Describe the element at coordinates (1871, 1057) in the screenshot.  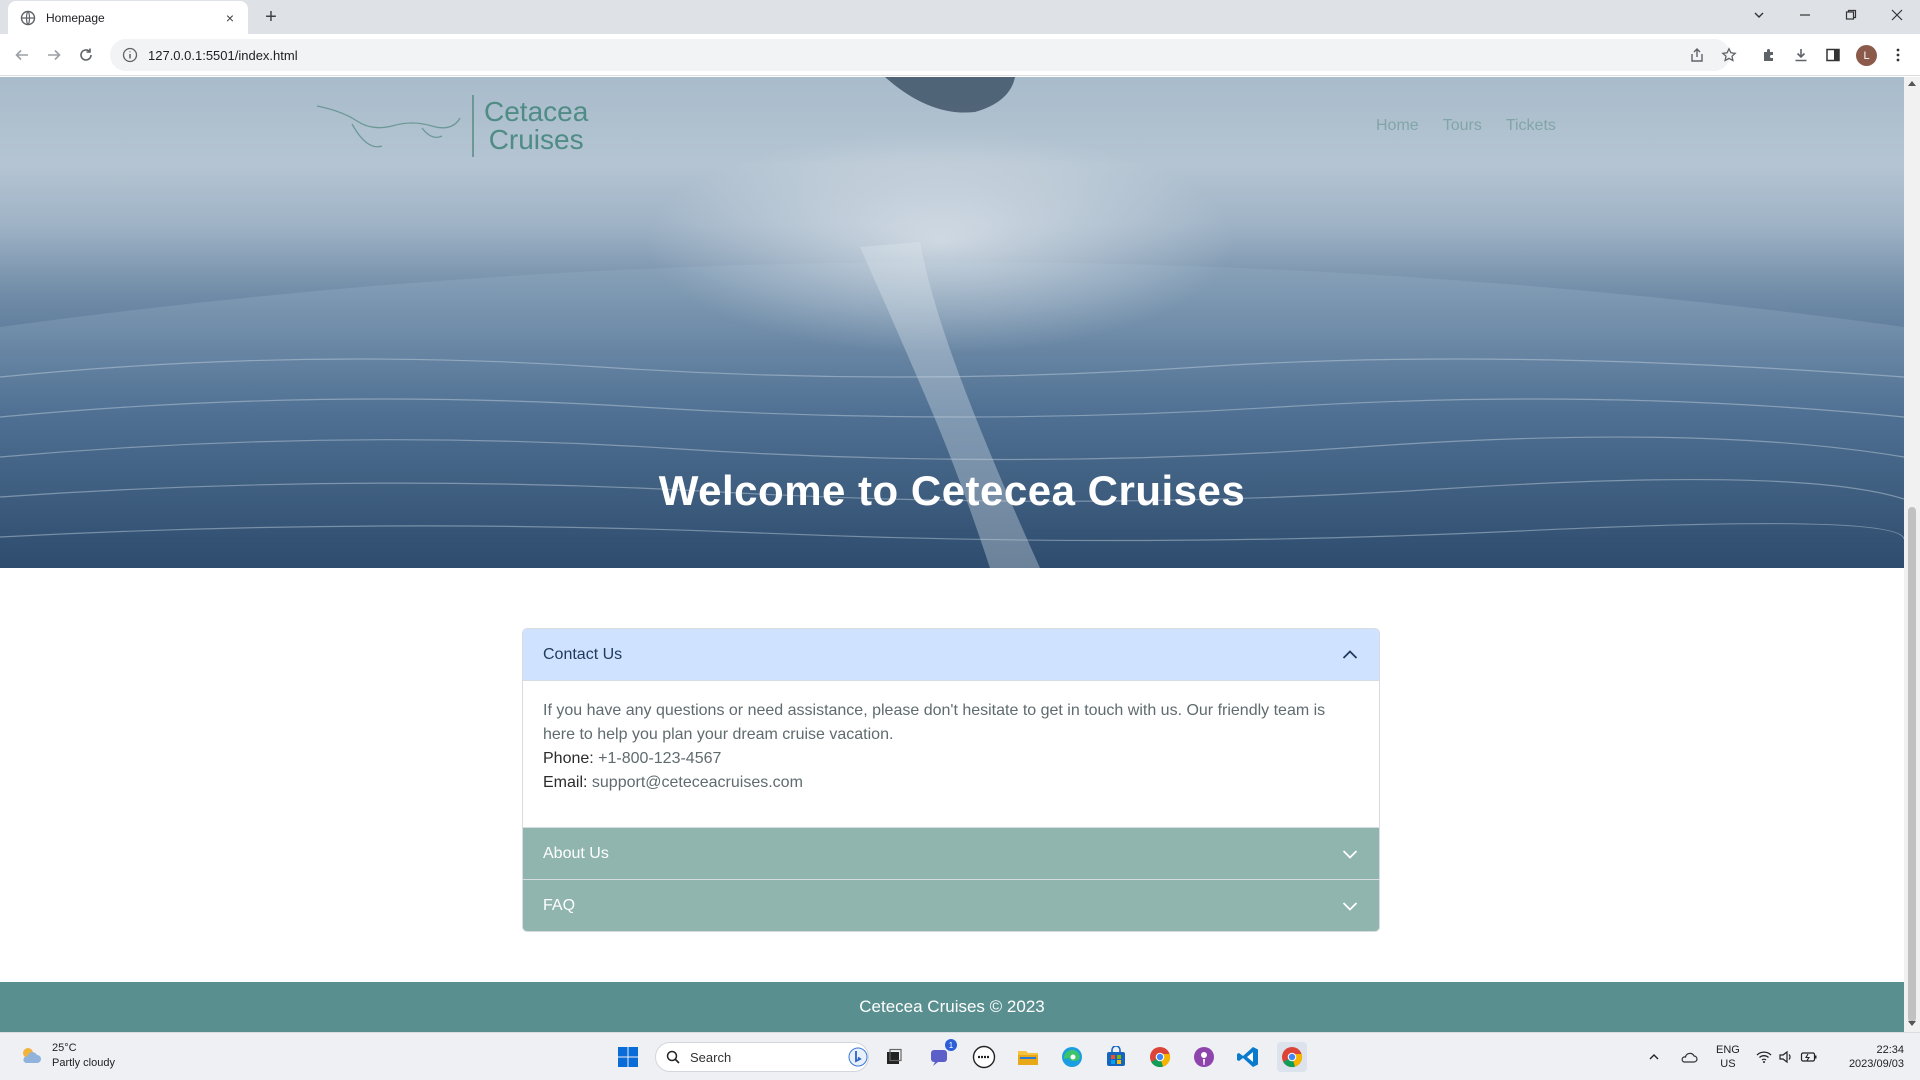
I see `system-clock: 22:34 2023/09/03` at that location.